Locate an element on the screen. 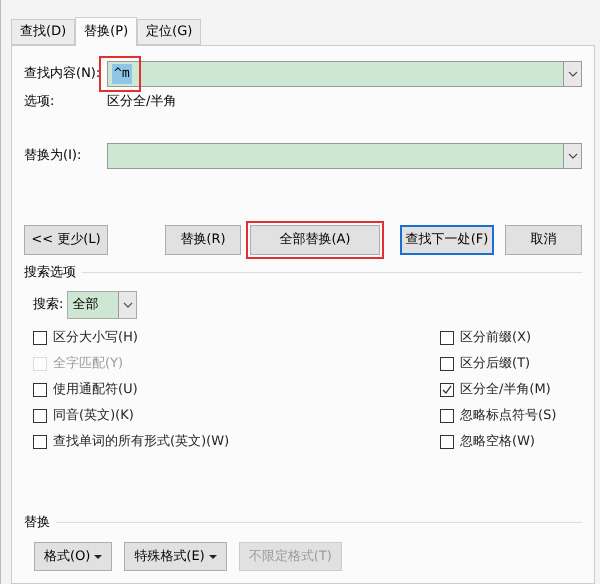 This screenshot has height=584, width=600. tab: 查找(D) is located at coordinates (43, 32).